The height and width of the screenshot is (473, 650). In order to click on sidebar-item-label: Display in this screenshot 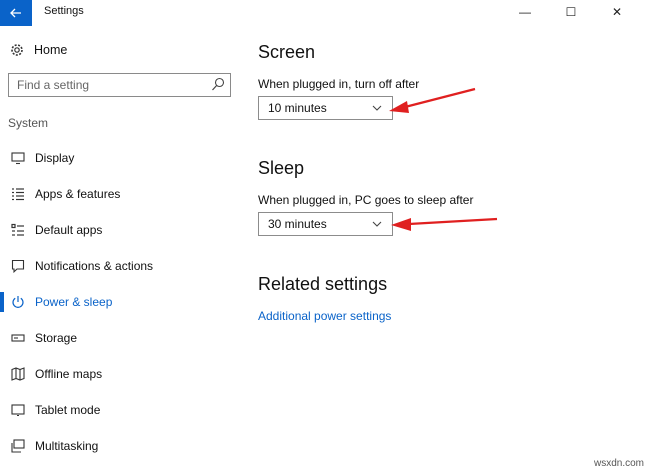, I will do `click(55, 158)`.